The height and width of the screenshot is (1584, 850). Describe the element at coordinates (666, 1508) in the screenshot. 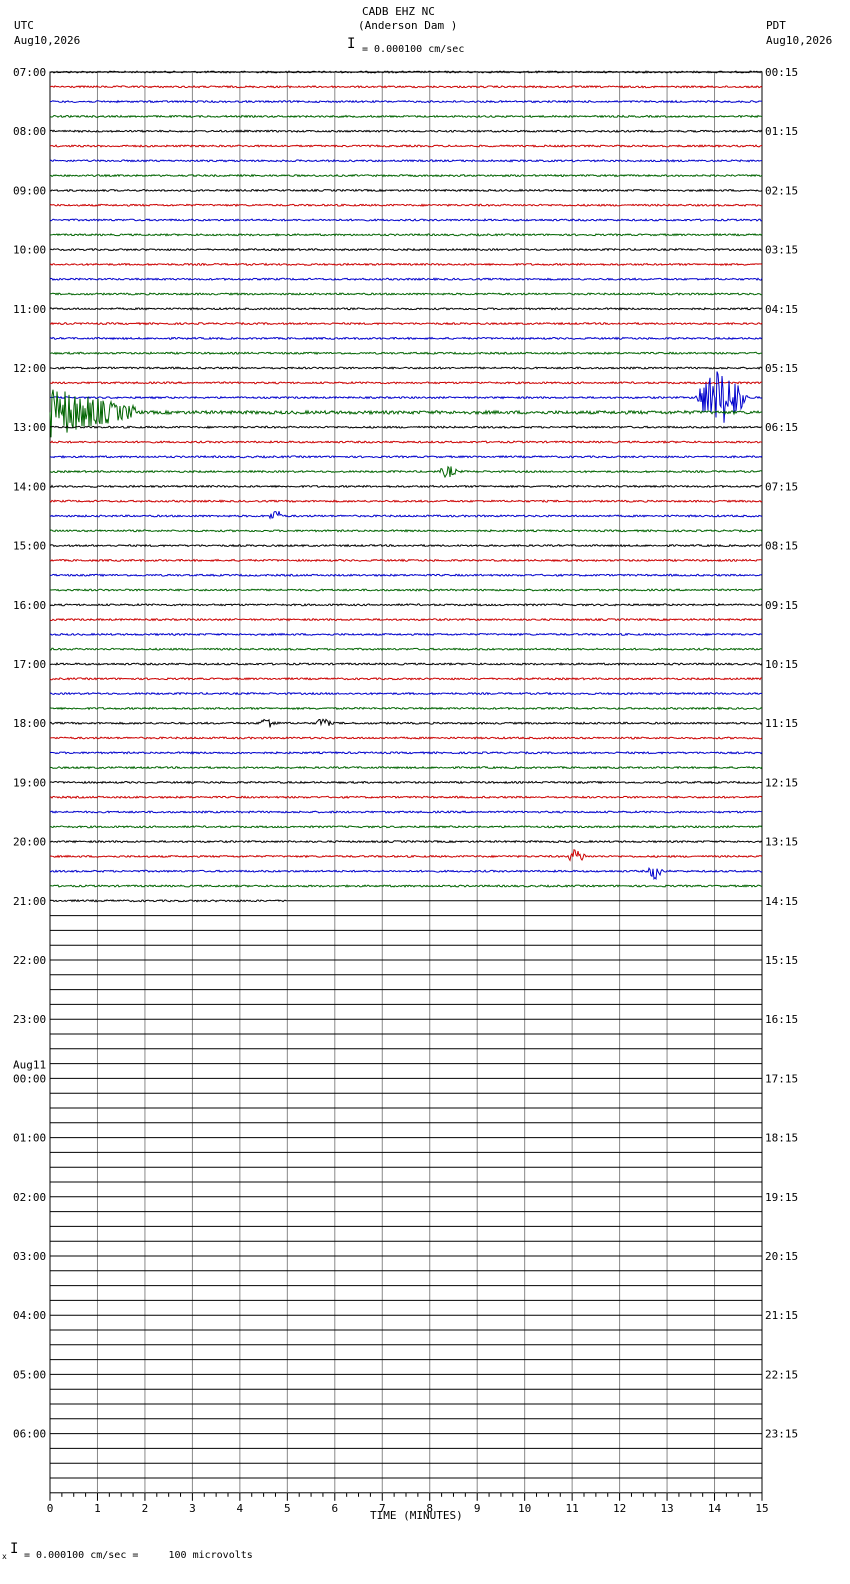

I see `x-tick-label: 13` at that location.